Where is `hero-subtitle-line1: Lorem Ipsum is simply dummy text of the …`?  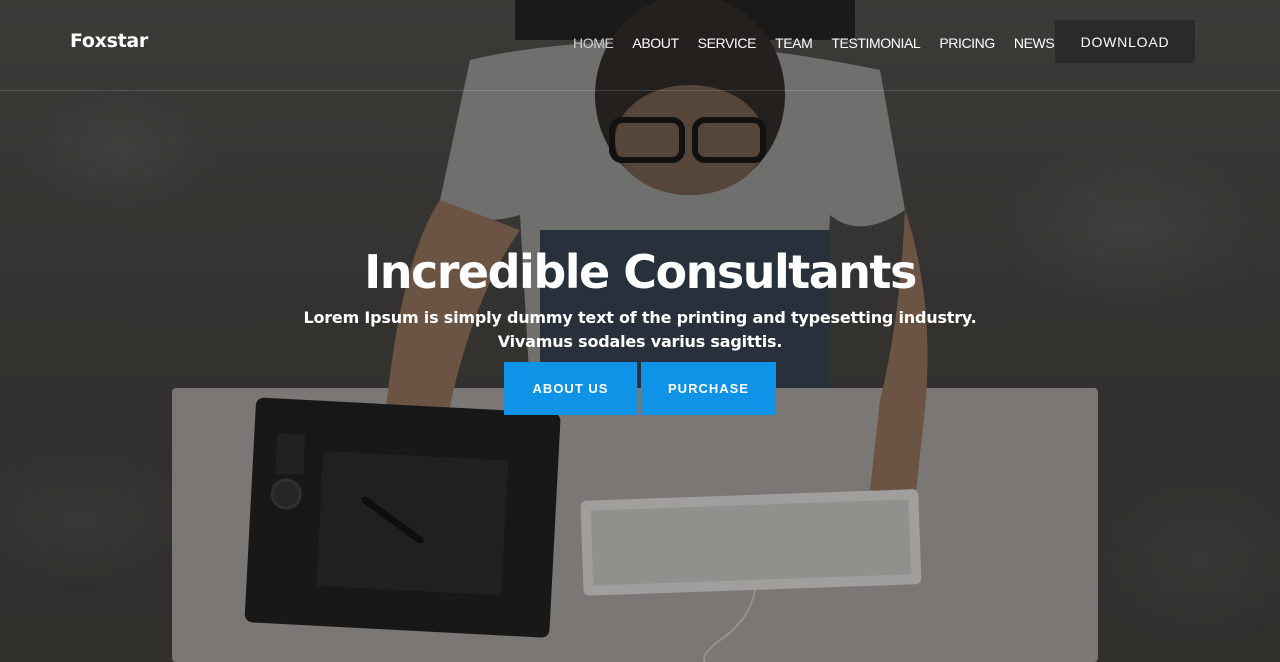 hero-subtitle-line1: Lorem Ipsum is simply dummy text of the … is located at coordinates (640, 317).